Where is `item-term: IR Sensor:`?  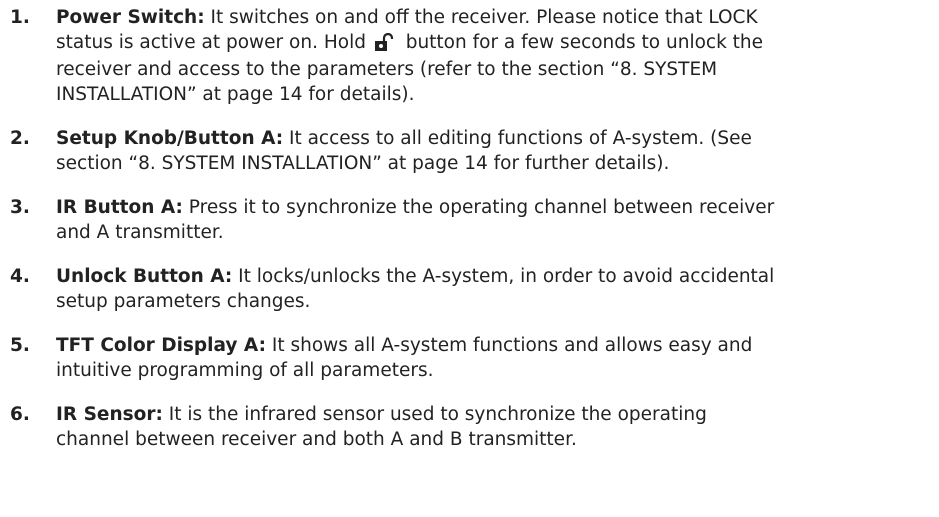 item-term: IR Sensor: is located at coordinates (109, 414).